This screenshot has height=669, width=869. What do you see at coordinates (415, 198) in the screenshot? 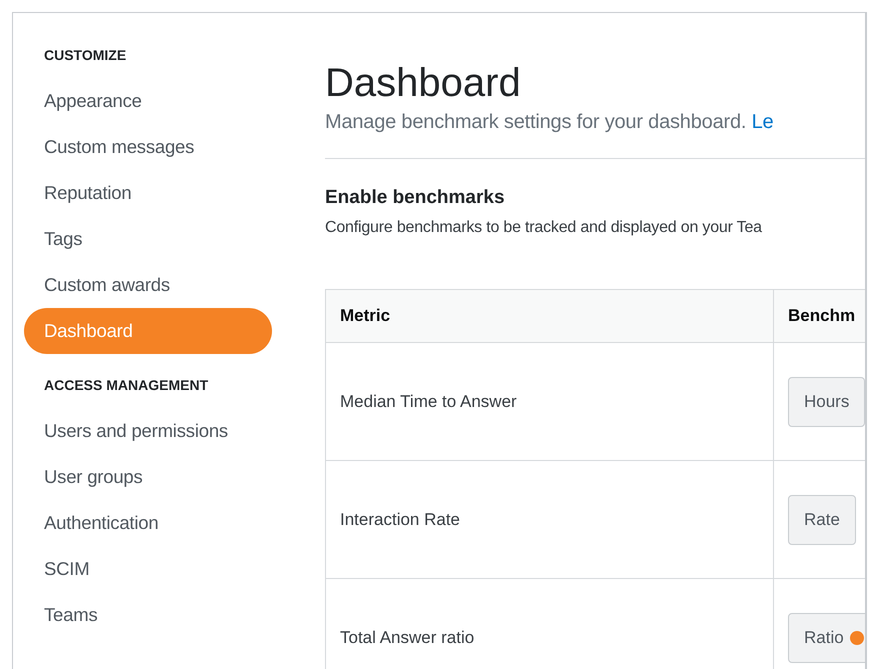
I see `section-title: Enable benchmarks` at bounding box center [415, 198].